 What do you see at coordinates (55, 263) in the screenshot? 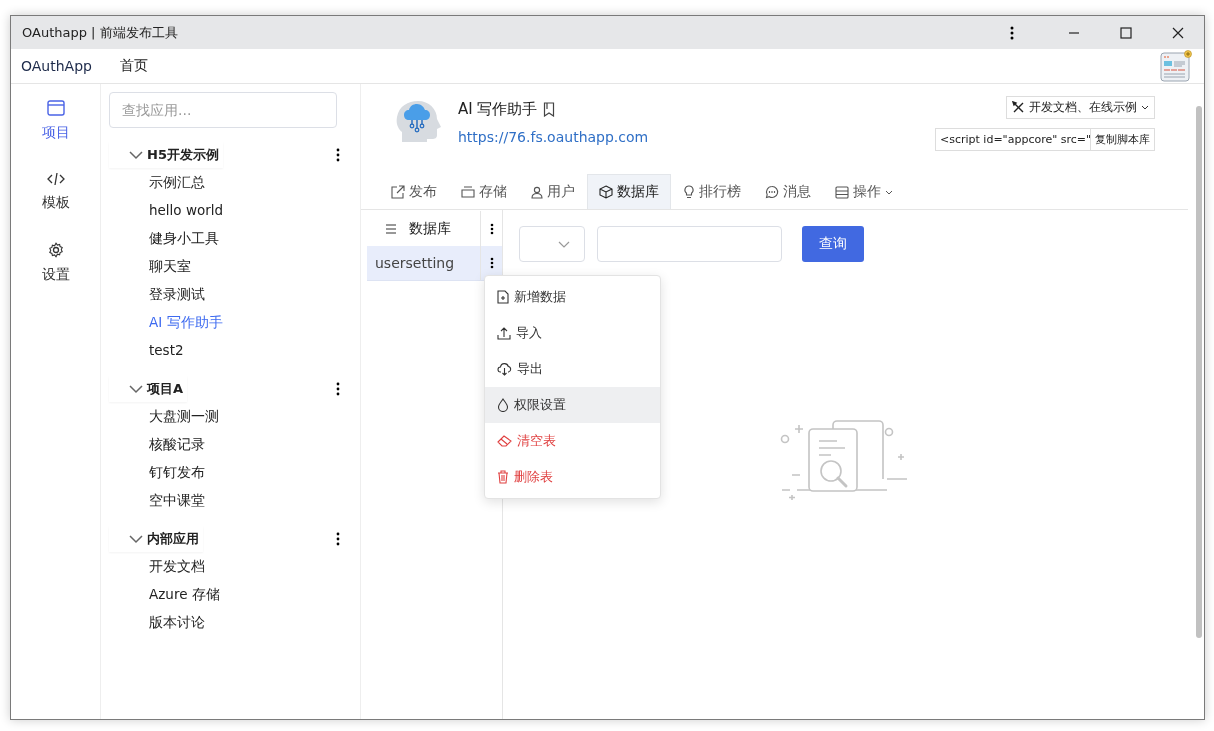
I see `nav-item: 设置` at bounding box center [55, 263].